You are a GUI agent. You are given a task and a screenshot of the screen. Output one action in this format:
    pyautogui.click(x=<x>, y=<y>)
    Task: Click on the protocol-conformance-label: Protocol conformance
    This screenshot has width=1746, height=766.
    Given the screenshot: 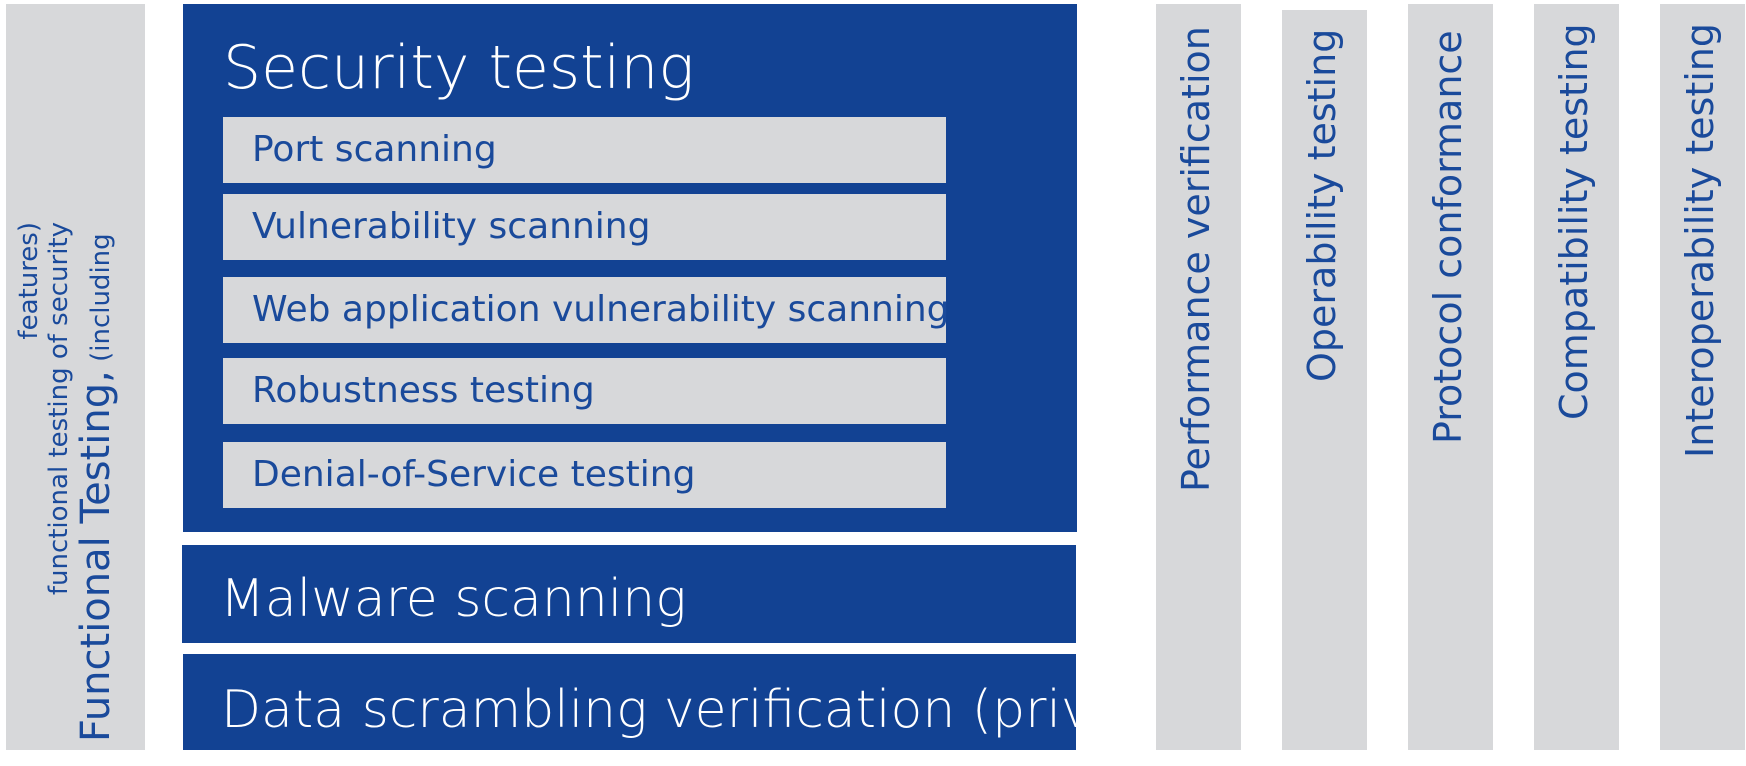 What is the action you would take?
    pyautogui.click(x=1448, y=237)
    